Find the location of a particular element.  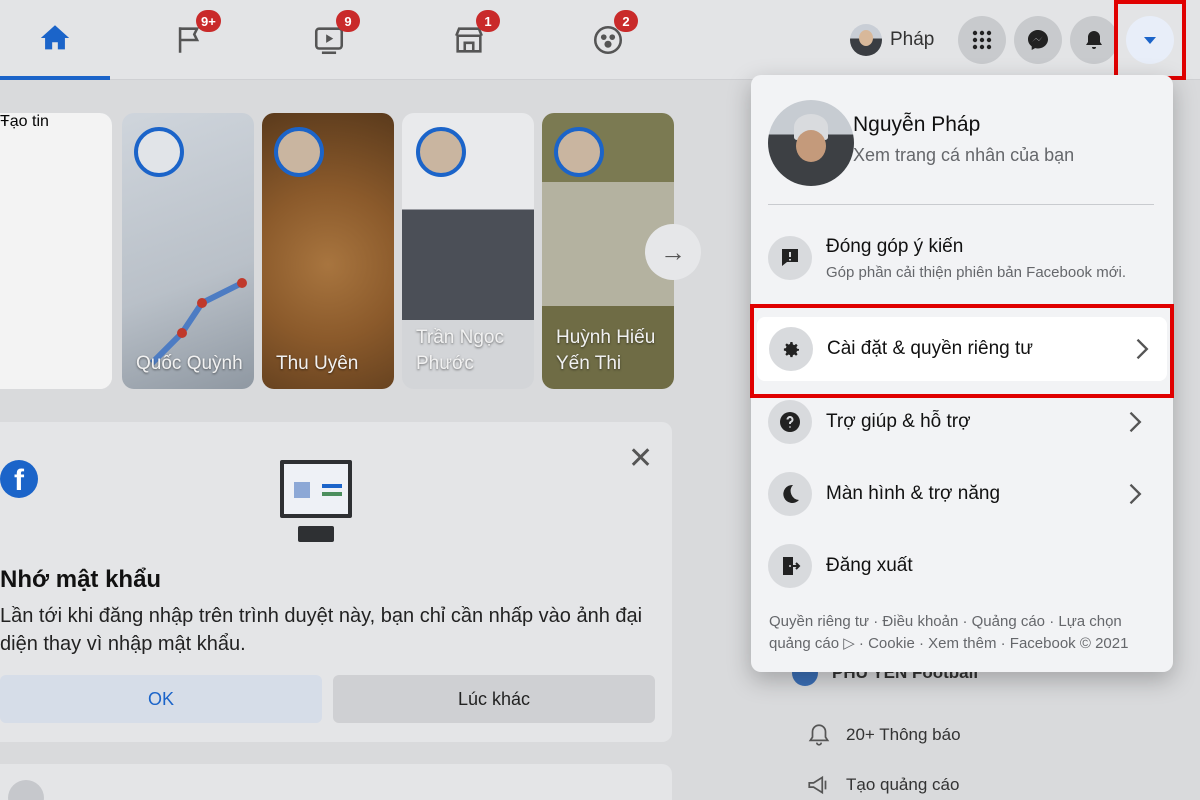

story-name: Trần Ngọc Phước is located at coordinates (460, 350).